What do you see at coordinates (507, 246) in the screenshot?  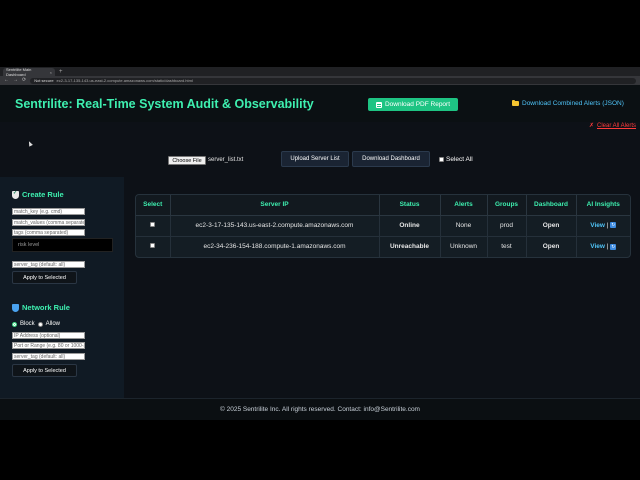 I see `groups-cell: test` at bounding box center [507, 246].